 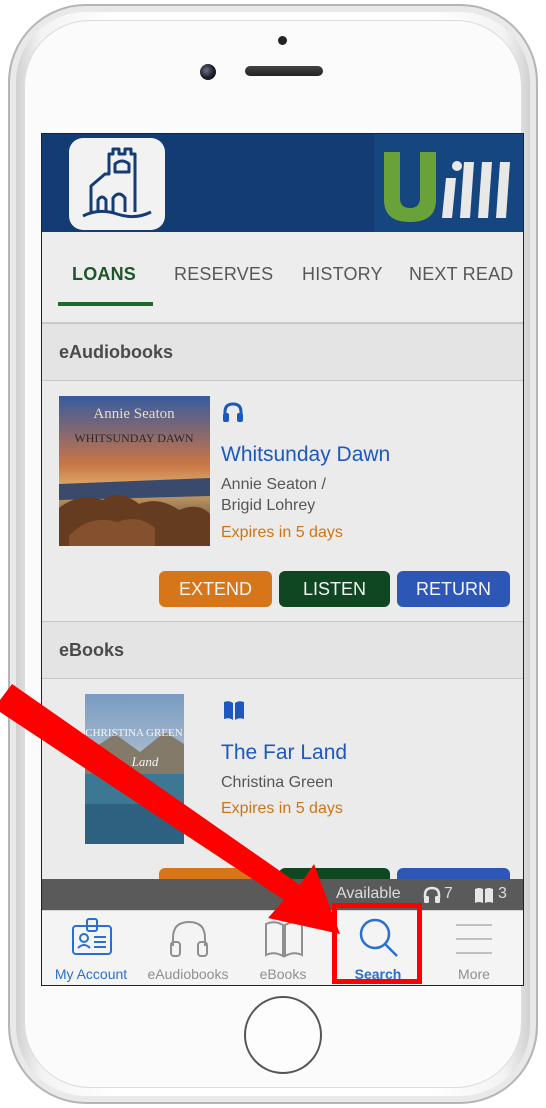 I want to click on cover-title-text: Land, so click(x=145, y=761).